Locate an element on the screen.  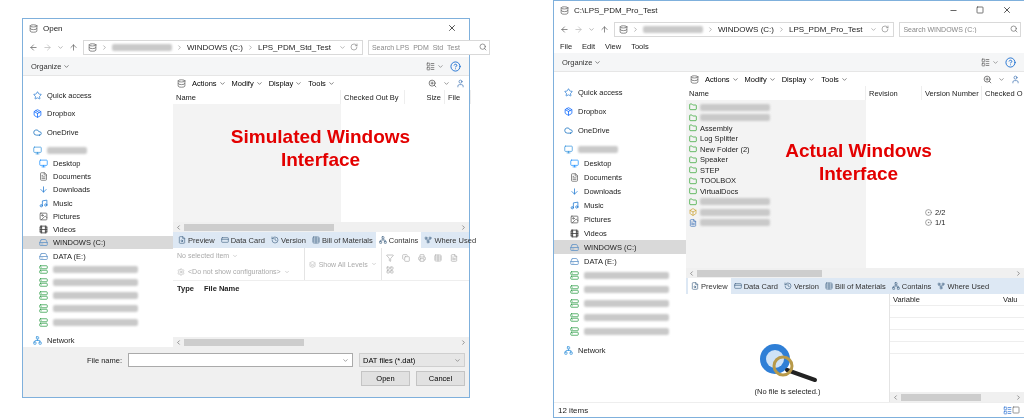
search-icon is located at coordinates (1014, 28).